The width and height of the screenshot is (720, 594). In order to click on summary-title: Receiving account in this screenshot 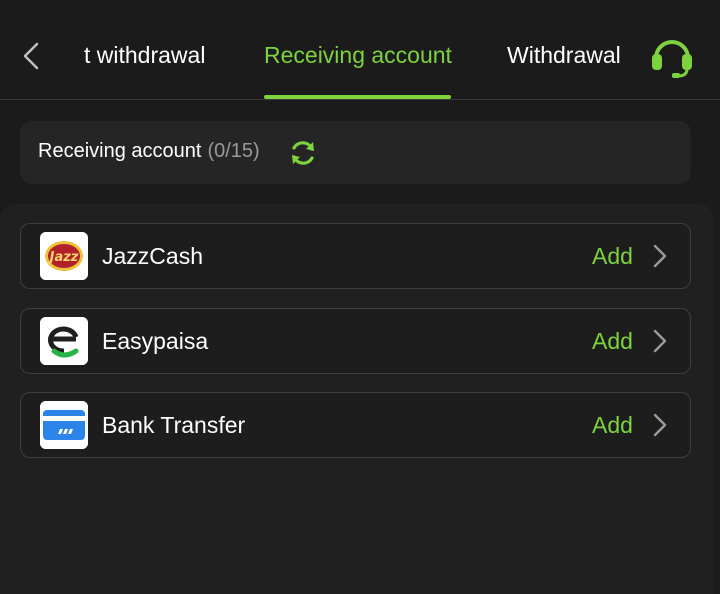, I will do `click(120, 151)`.